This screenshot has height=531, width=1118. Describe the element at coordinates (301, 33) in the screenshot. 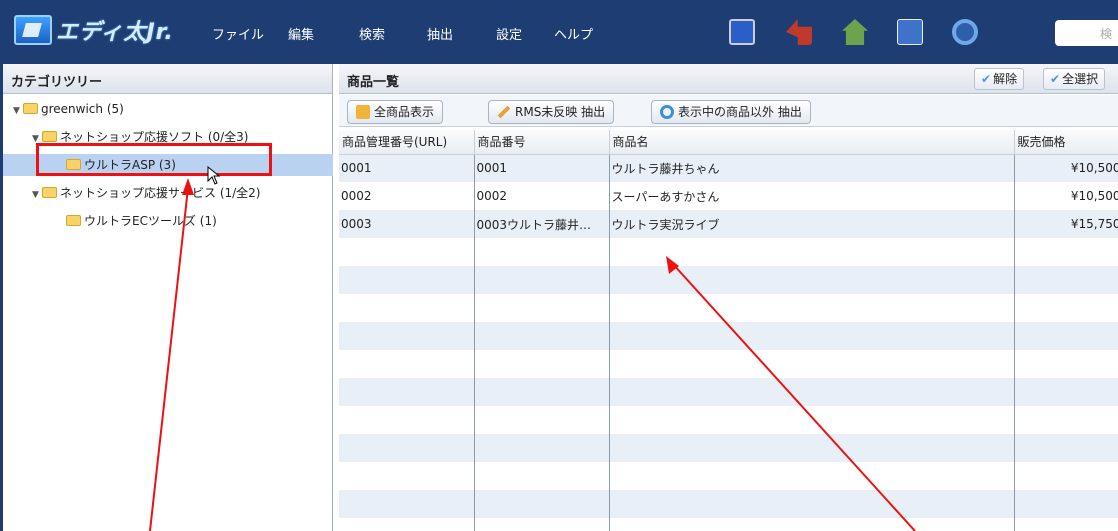

I see `menu-edit: 編集` at that location.